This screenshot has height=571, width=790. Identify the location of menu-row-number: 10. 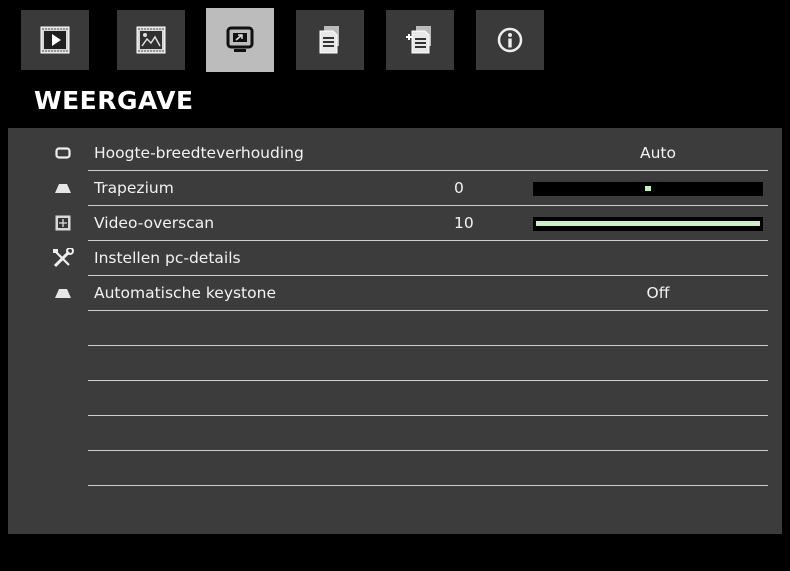
(464, 223).